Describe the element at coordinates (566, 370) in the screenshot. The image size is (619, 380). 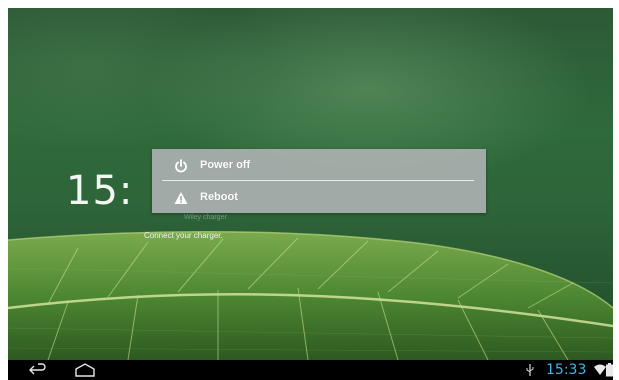
I see `status-clock: 15:33` at that location.